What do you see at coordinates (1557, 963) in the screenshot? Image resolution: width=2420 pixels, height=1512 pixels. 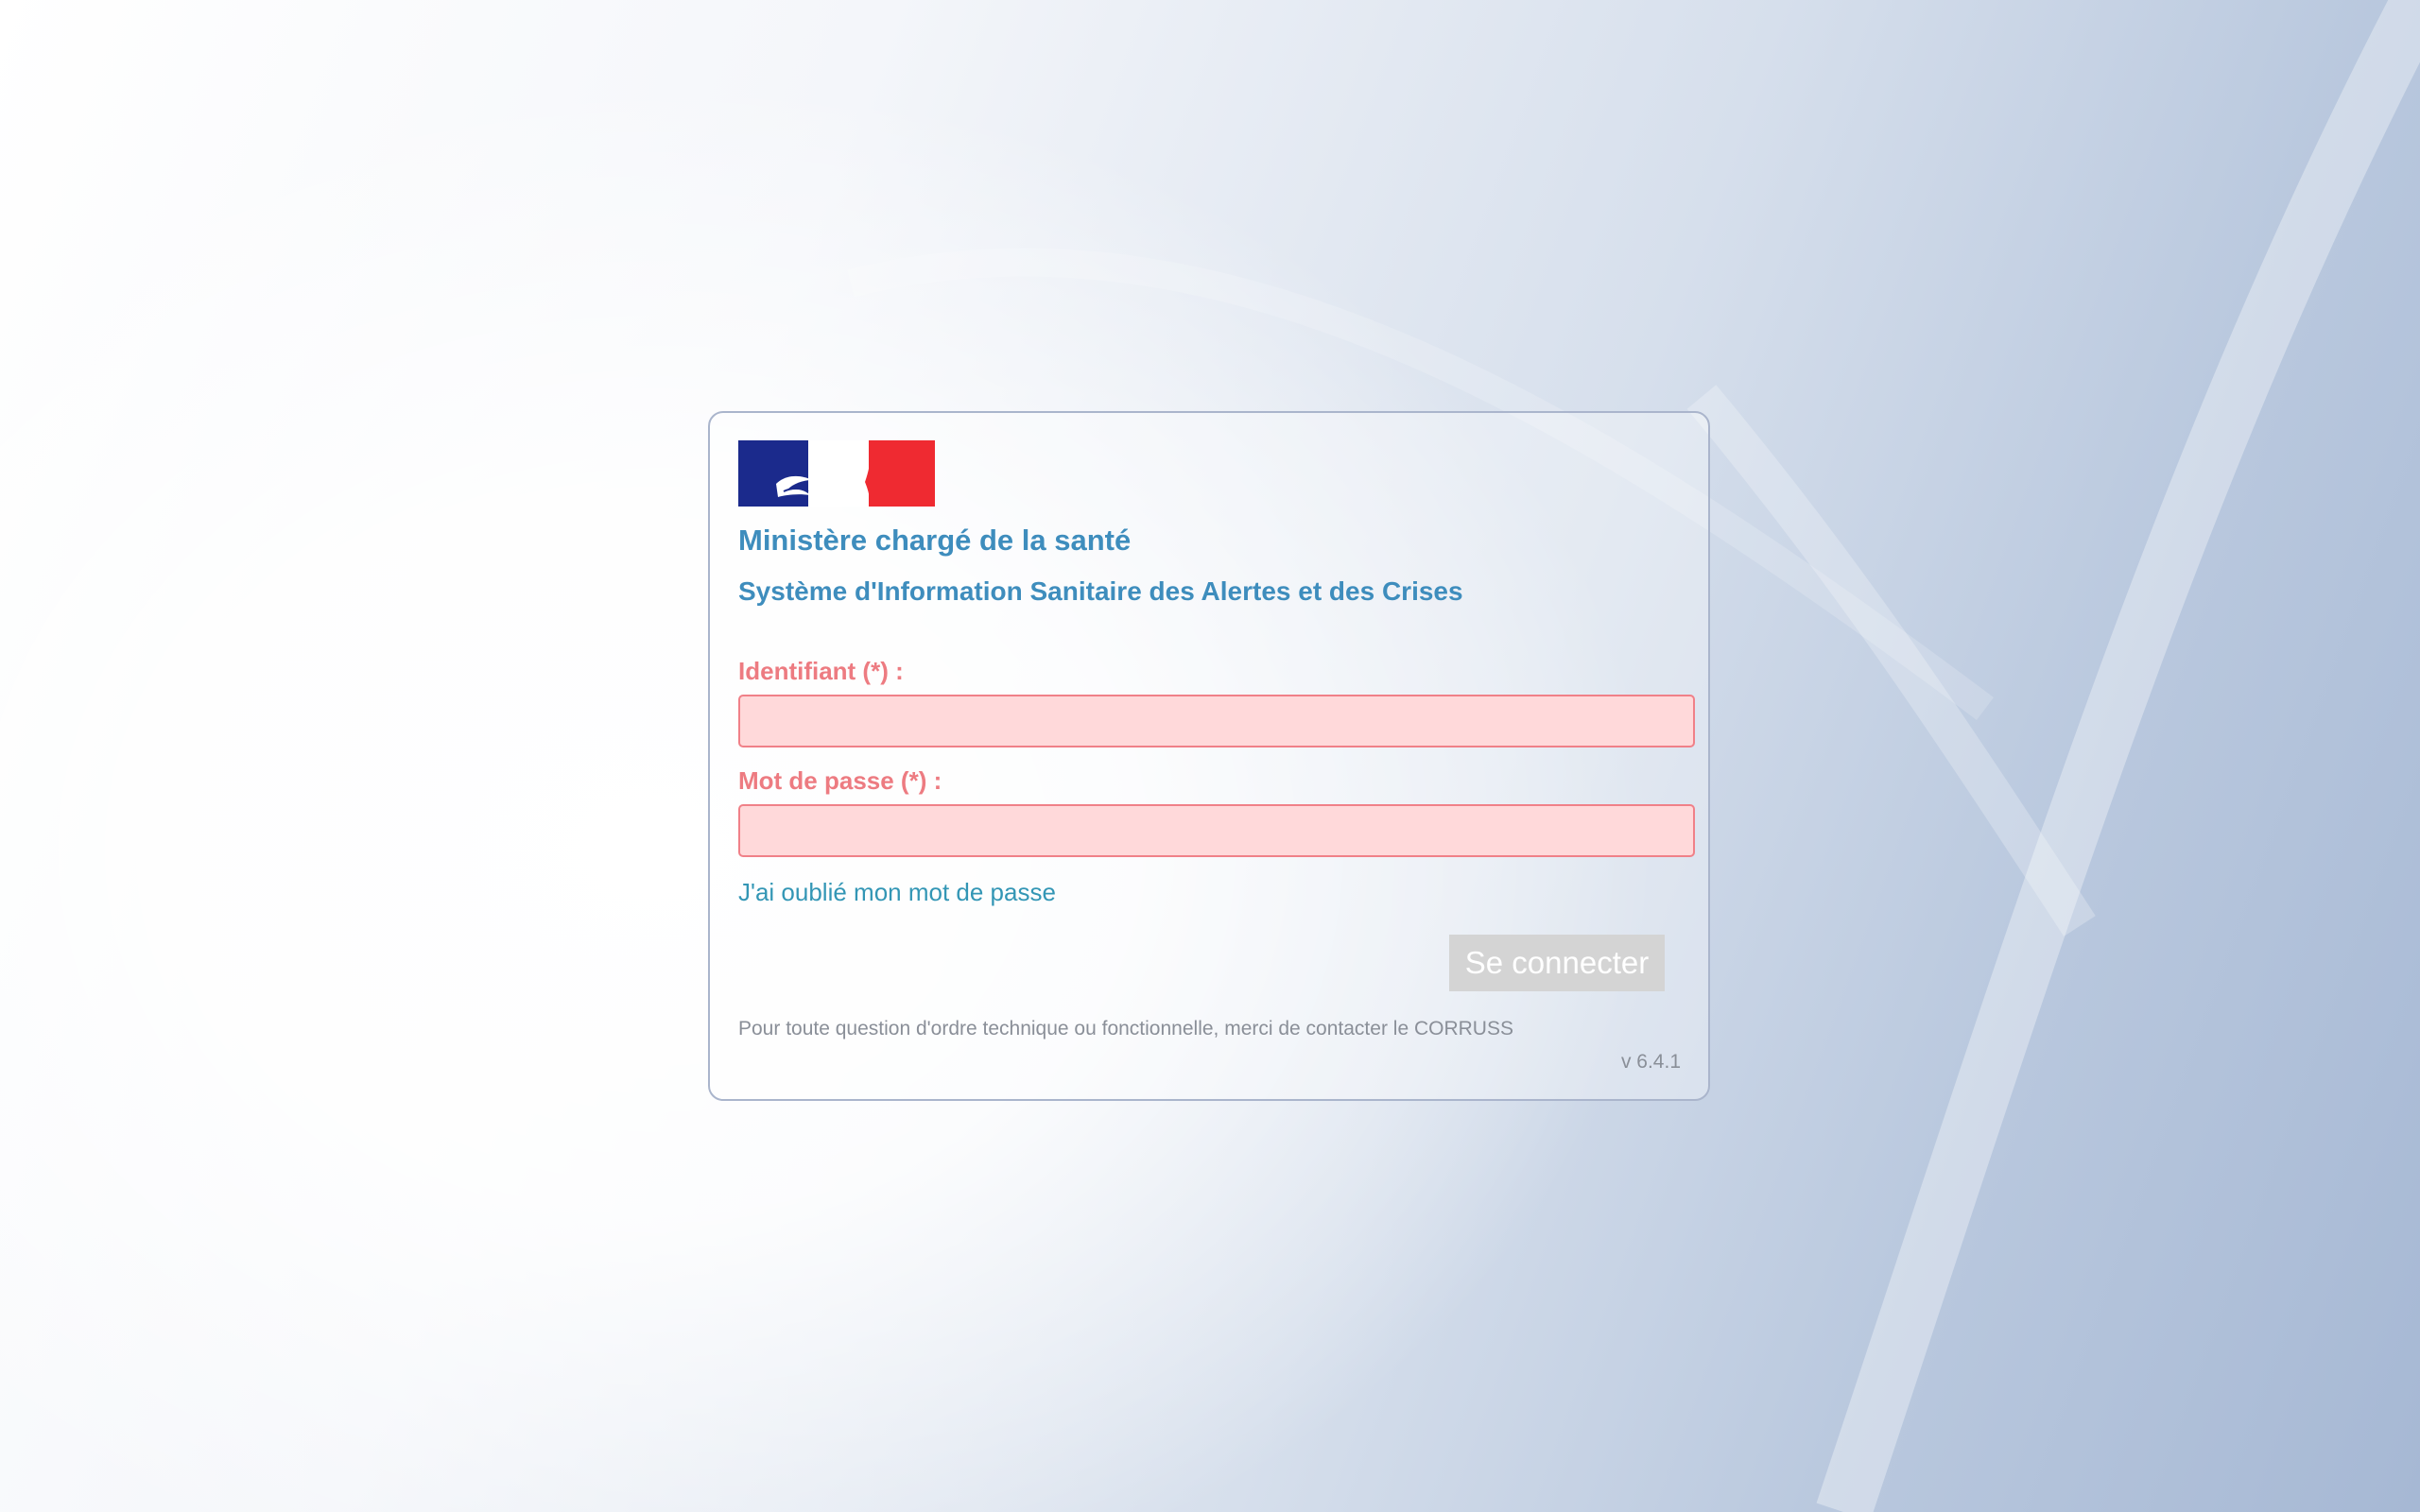 I see `login-button: Se connecter` at bounding box center [1557, 963].